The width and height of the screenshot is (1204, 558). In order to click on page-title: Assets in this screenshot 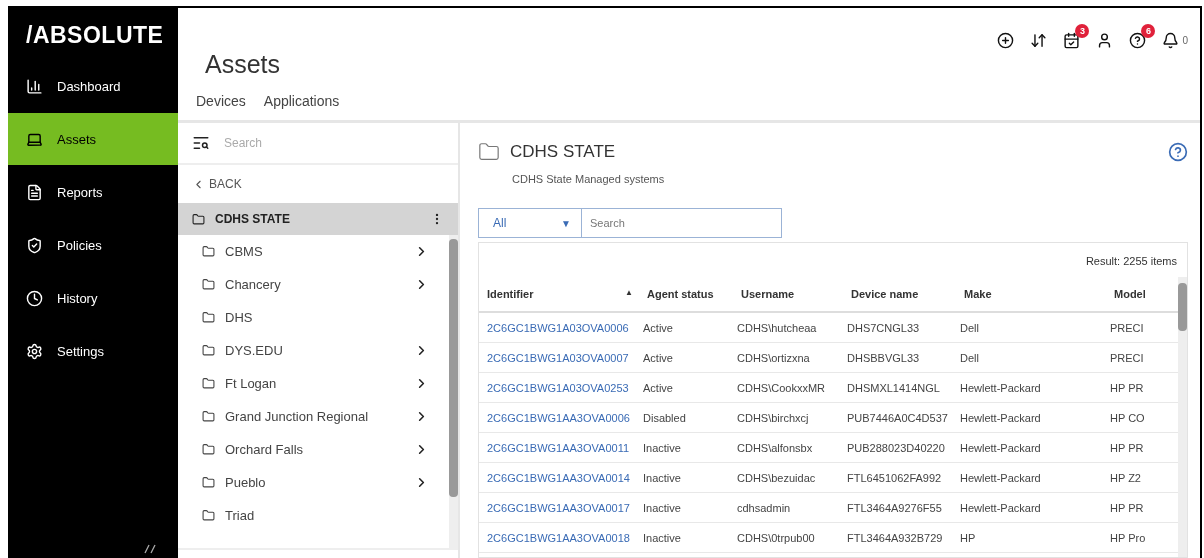, I will do `click(243, 64)`.